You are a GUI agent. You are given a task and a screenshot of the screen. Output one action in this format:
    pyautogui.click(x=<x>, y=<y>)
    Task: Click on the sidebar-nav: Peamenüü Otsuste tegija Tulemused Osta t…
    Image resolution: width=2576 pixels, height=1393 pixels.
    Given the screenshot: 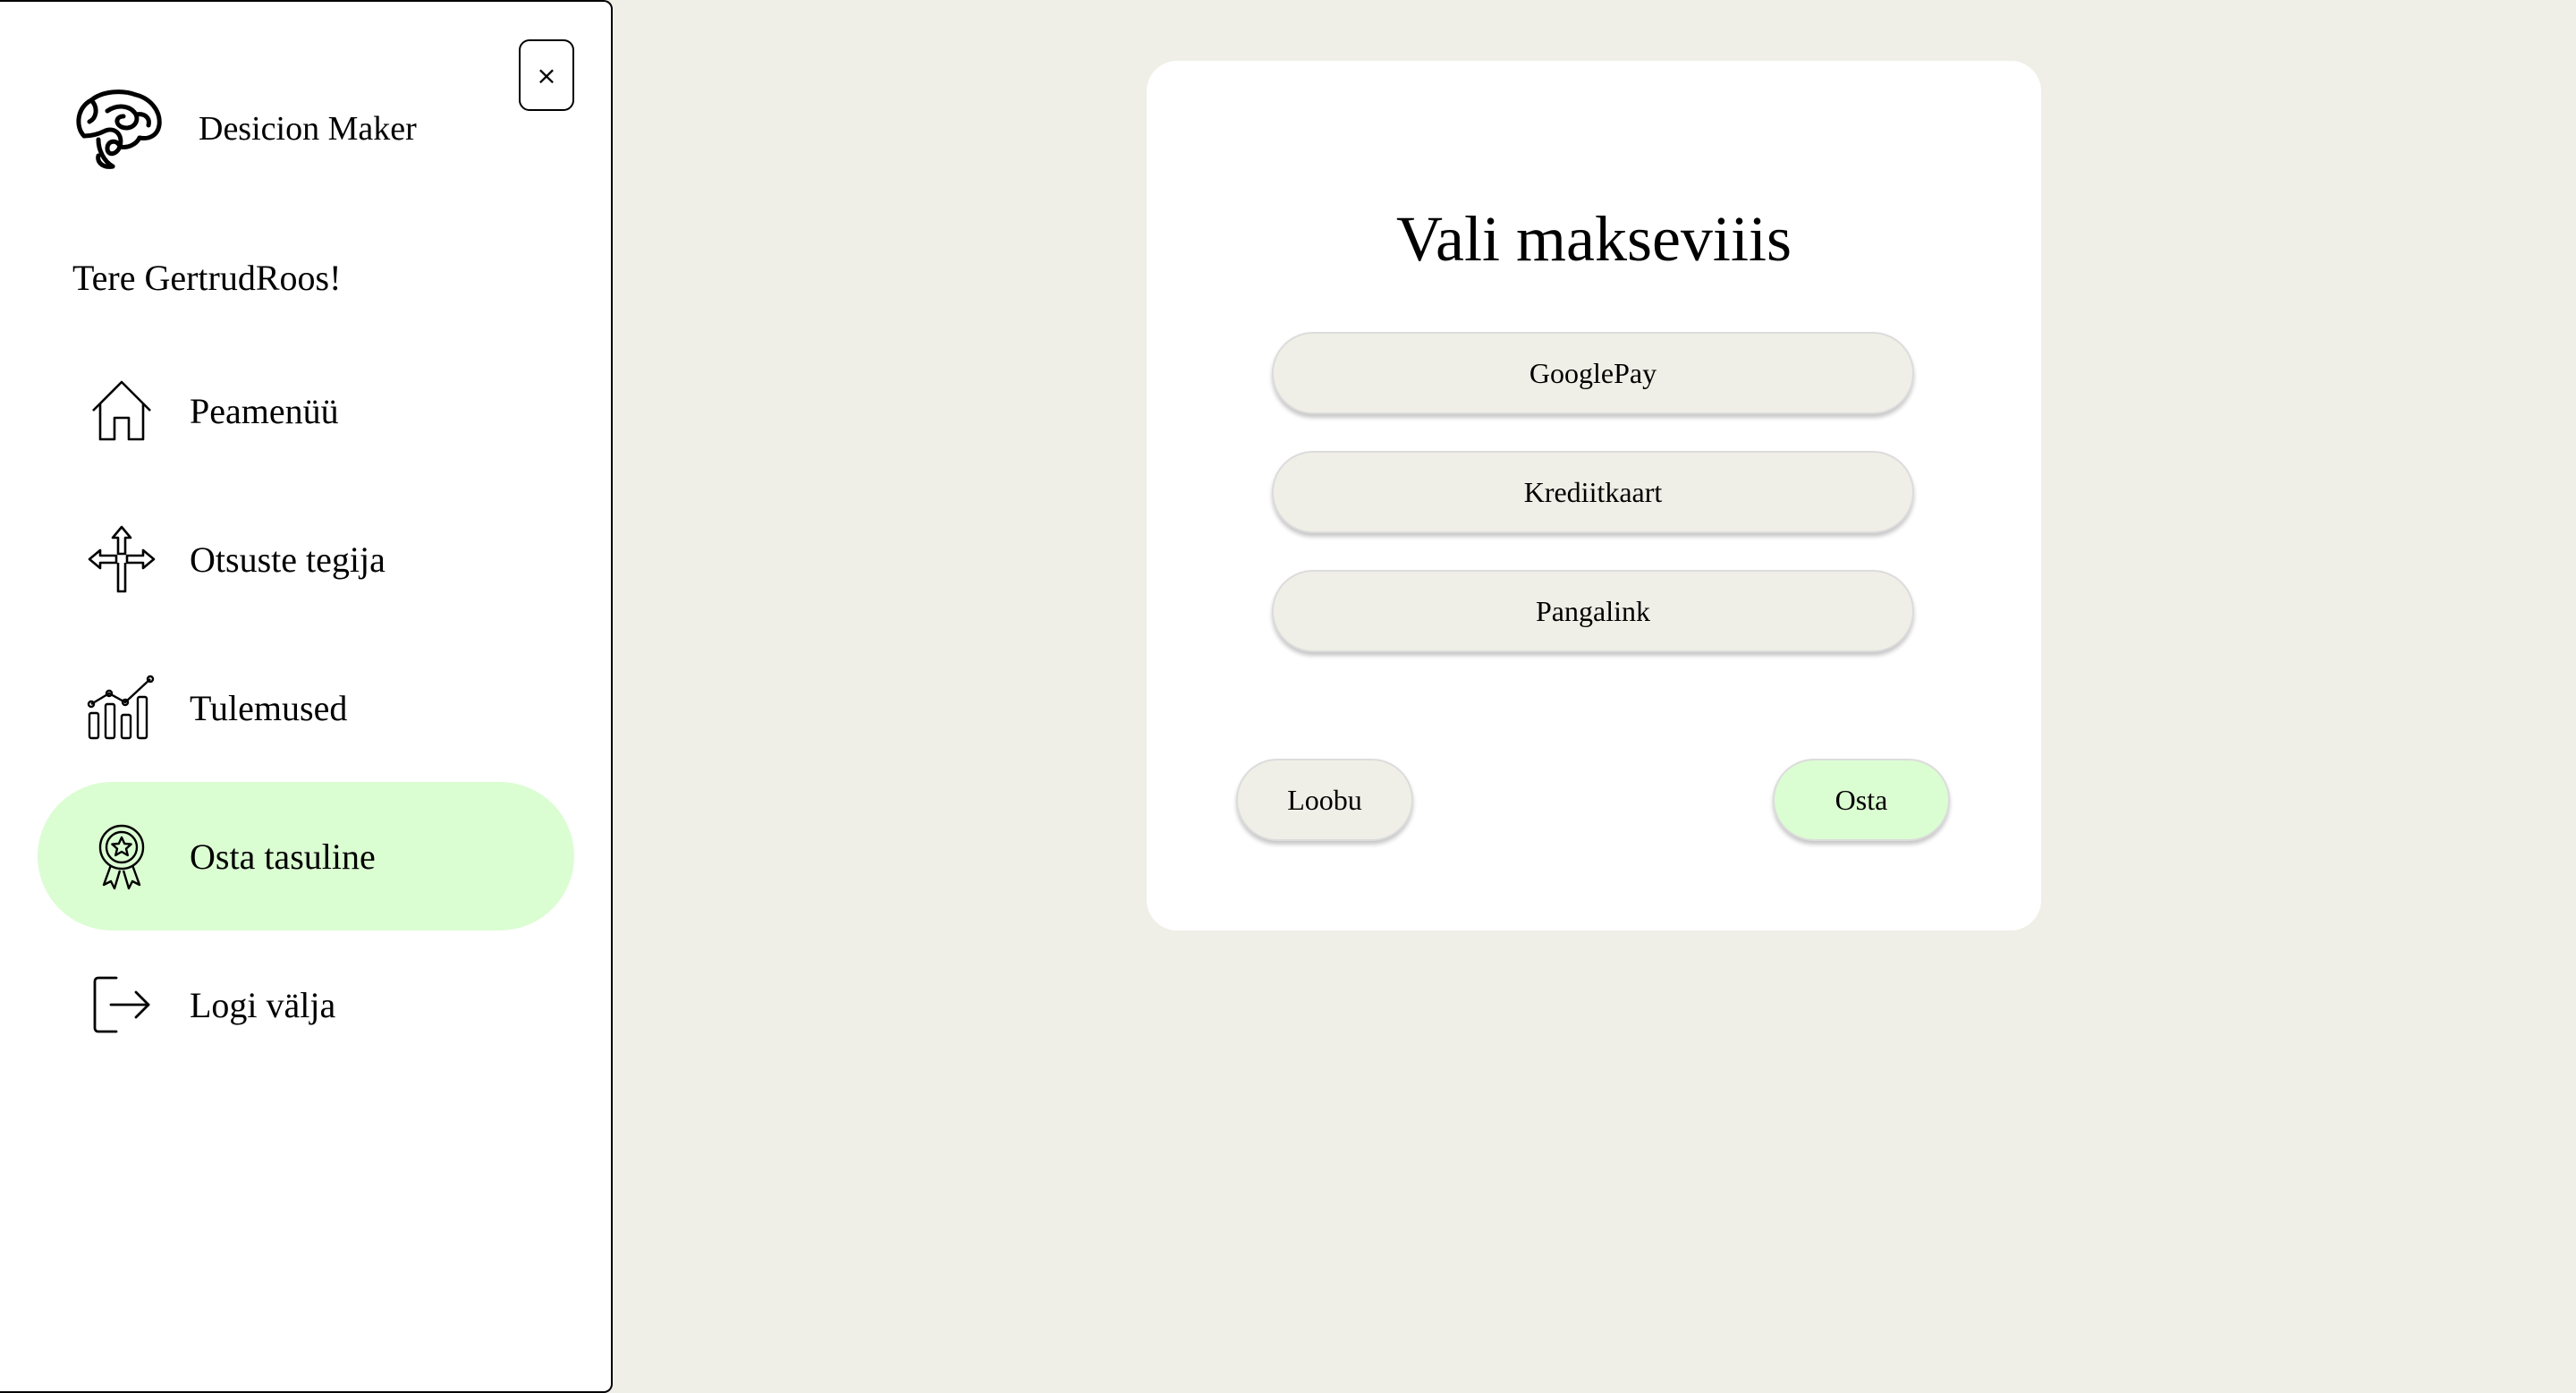 What is the action you would take?
    pyautogui.click(x=306, y=707)
    